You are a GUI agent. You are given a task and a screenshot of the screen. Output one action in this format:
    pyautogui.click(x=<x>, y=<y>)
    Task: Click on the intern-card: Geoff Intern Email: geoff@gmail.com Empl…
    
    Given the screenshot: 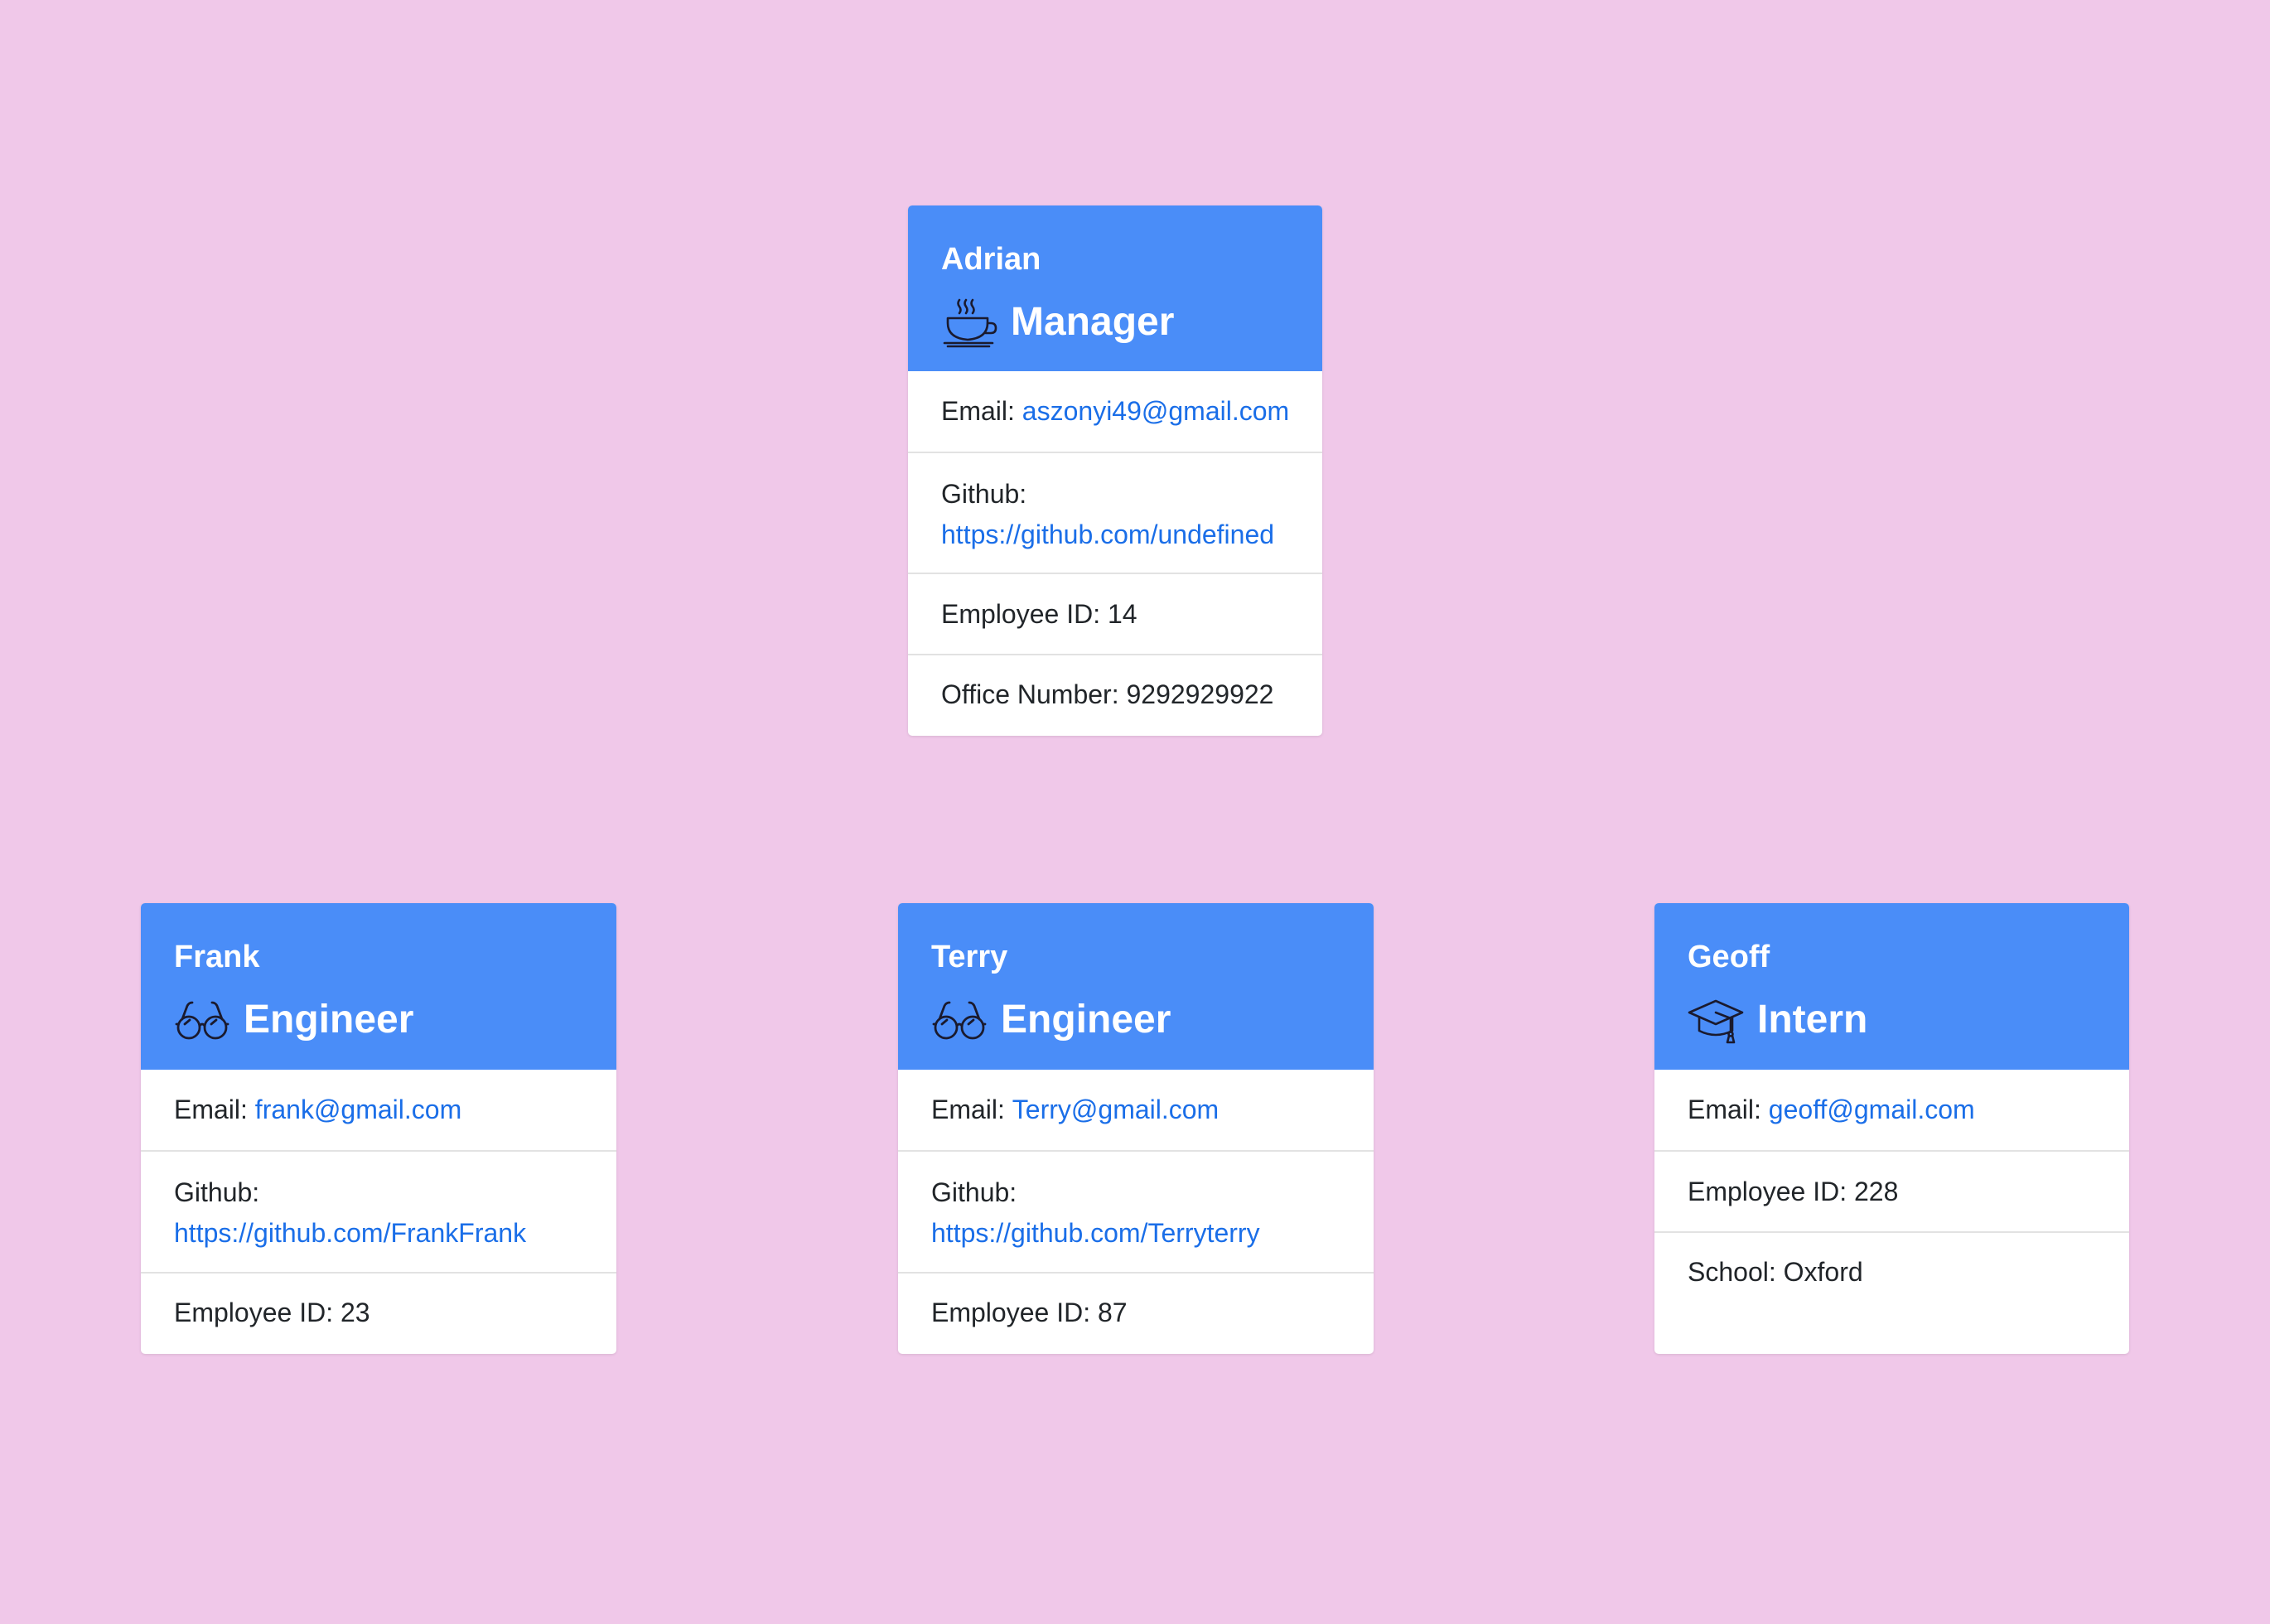 What is the action you would take?
    pyautogui.click(x=1891, y=1128)
    